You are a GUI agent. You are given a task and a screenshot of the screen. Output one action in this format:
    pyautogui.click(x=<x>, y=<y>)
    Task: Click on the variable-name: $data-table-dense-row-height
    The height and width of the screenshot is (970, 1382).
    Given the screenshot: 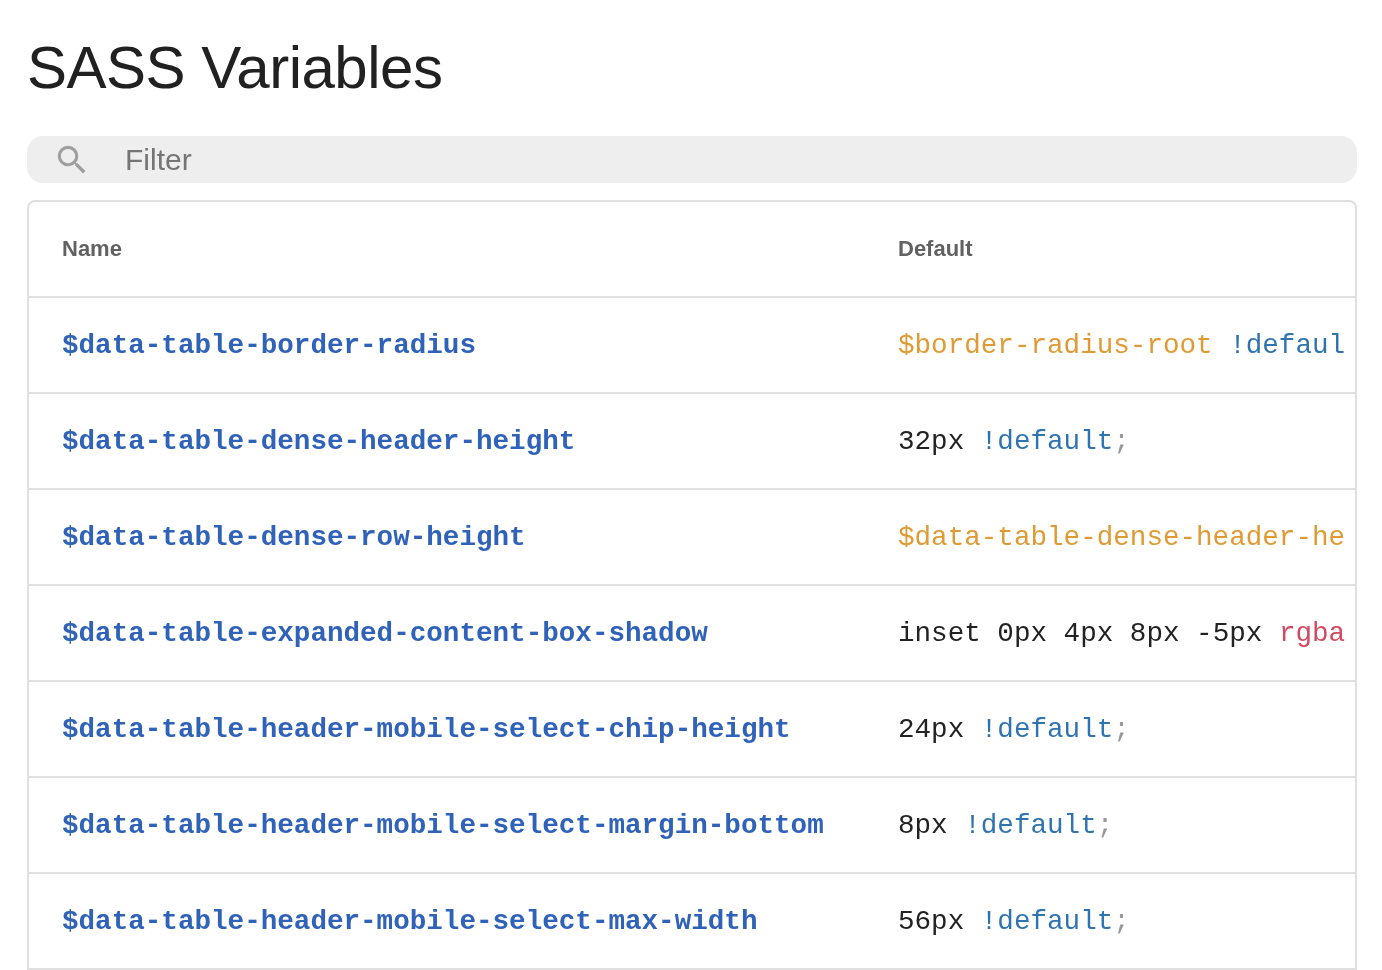 What is the action you would take?
    pyautogui.click(x=480, y=537)
    